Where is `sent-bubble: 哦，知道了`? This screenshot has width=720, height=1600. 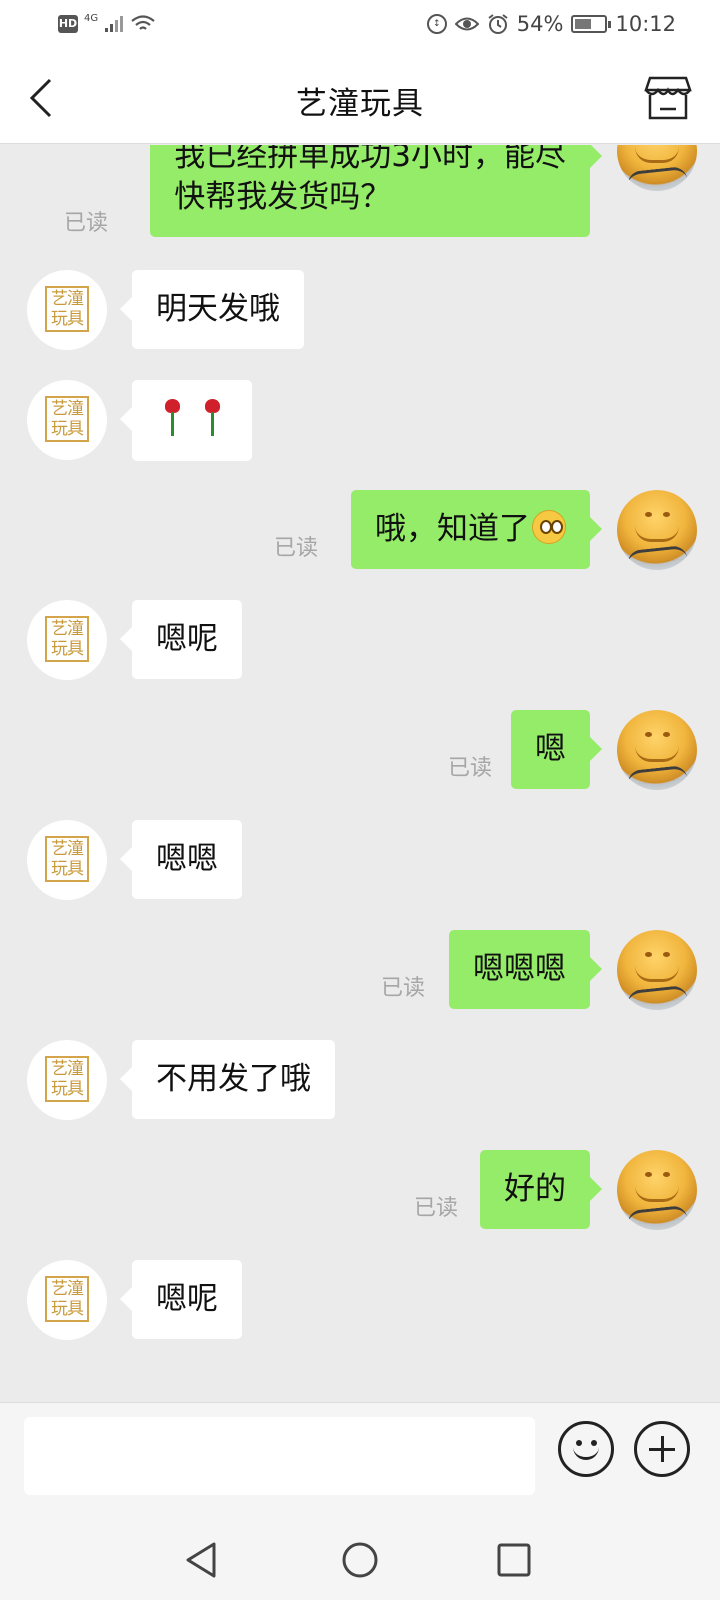 sent-bubble: 哦，知道了 is located at coordinates (476, 529).